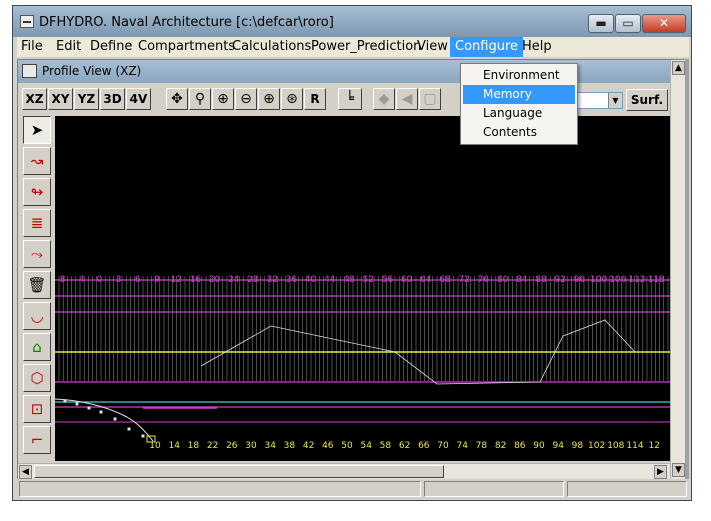 The height and width of the screenshot is (521, 711). Describe the element at coordinates (61, 280) in the screenshot. I see `top-tick-label: -8` at that location.